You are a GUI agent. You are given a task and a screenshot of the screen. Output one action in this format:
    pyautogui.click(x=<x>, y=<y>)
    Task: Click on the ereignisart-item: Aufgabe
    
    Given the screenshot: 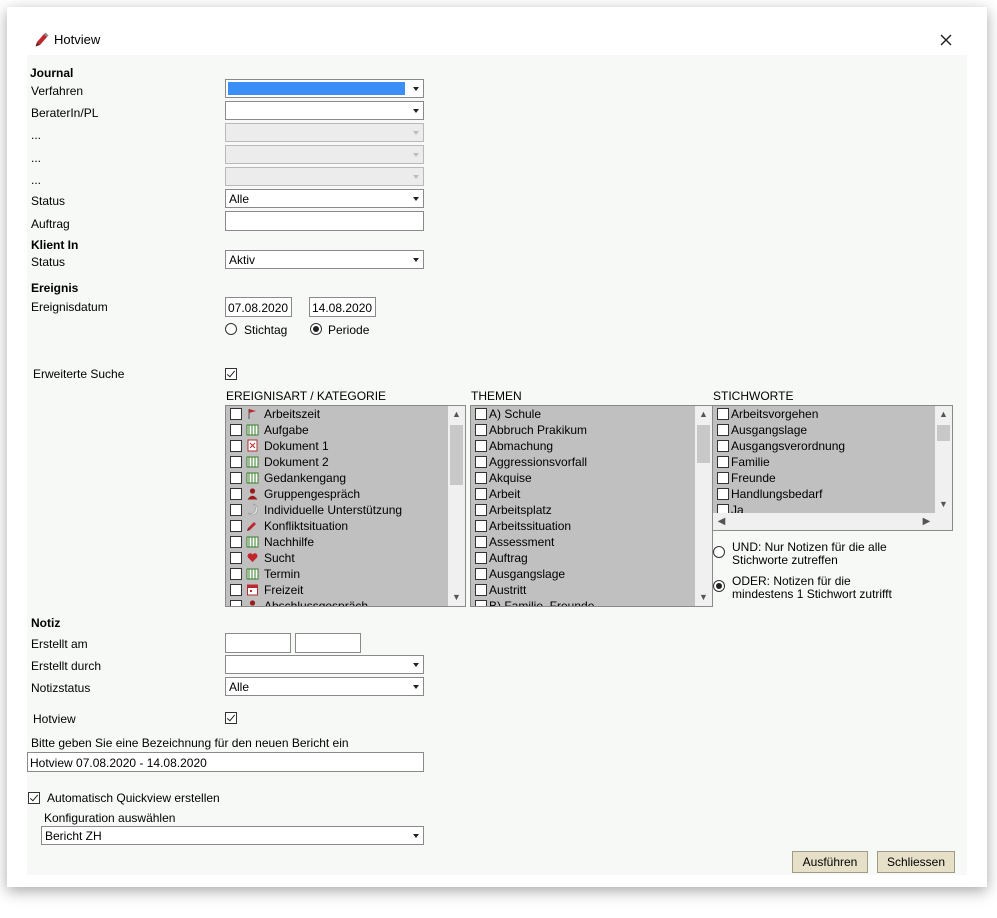 What is the action you would take?
    pyautogui.click(x=337, y=430)
    